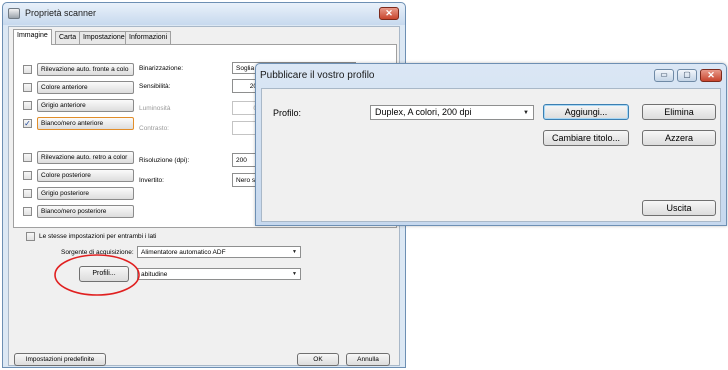  Describe the element at coordinates (85, 105) in the screenshot. I see `front-gray-button: Grigio anteriore` at that location.